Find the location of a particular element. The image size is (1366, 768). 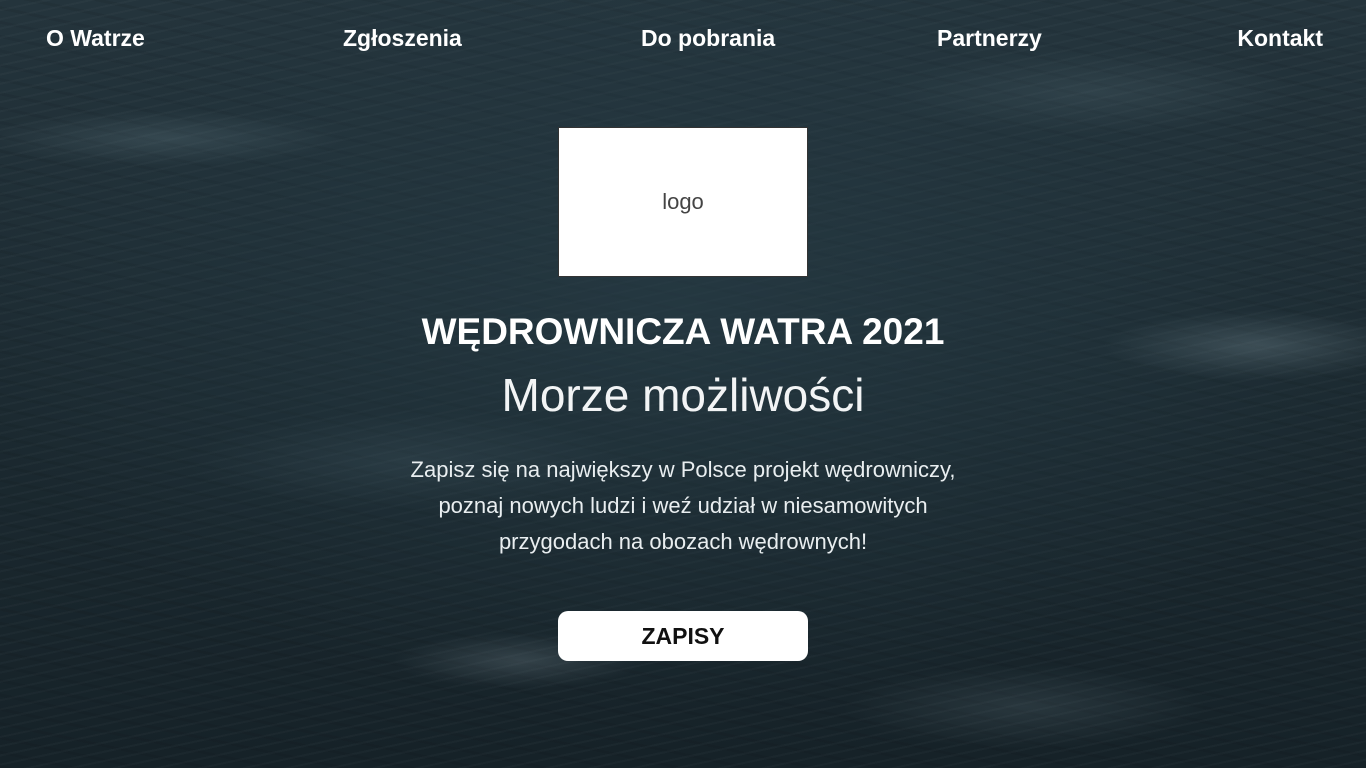

logo-placeholder-text: logo is located at coordinates (683, 201).